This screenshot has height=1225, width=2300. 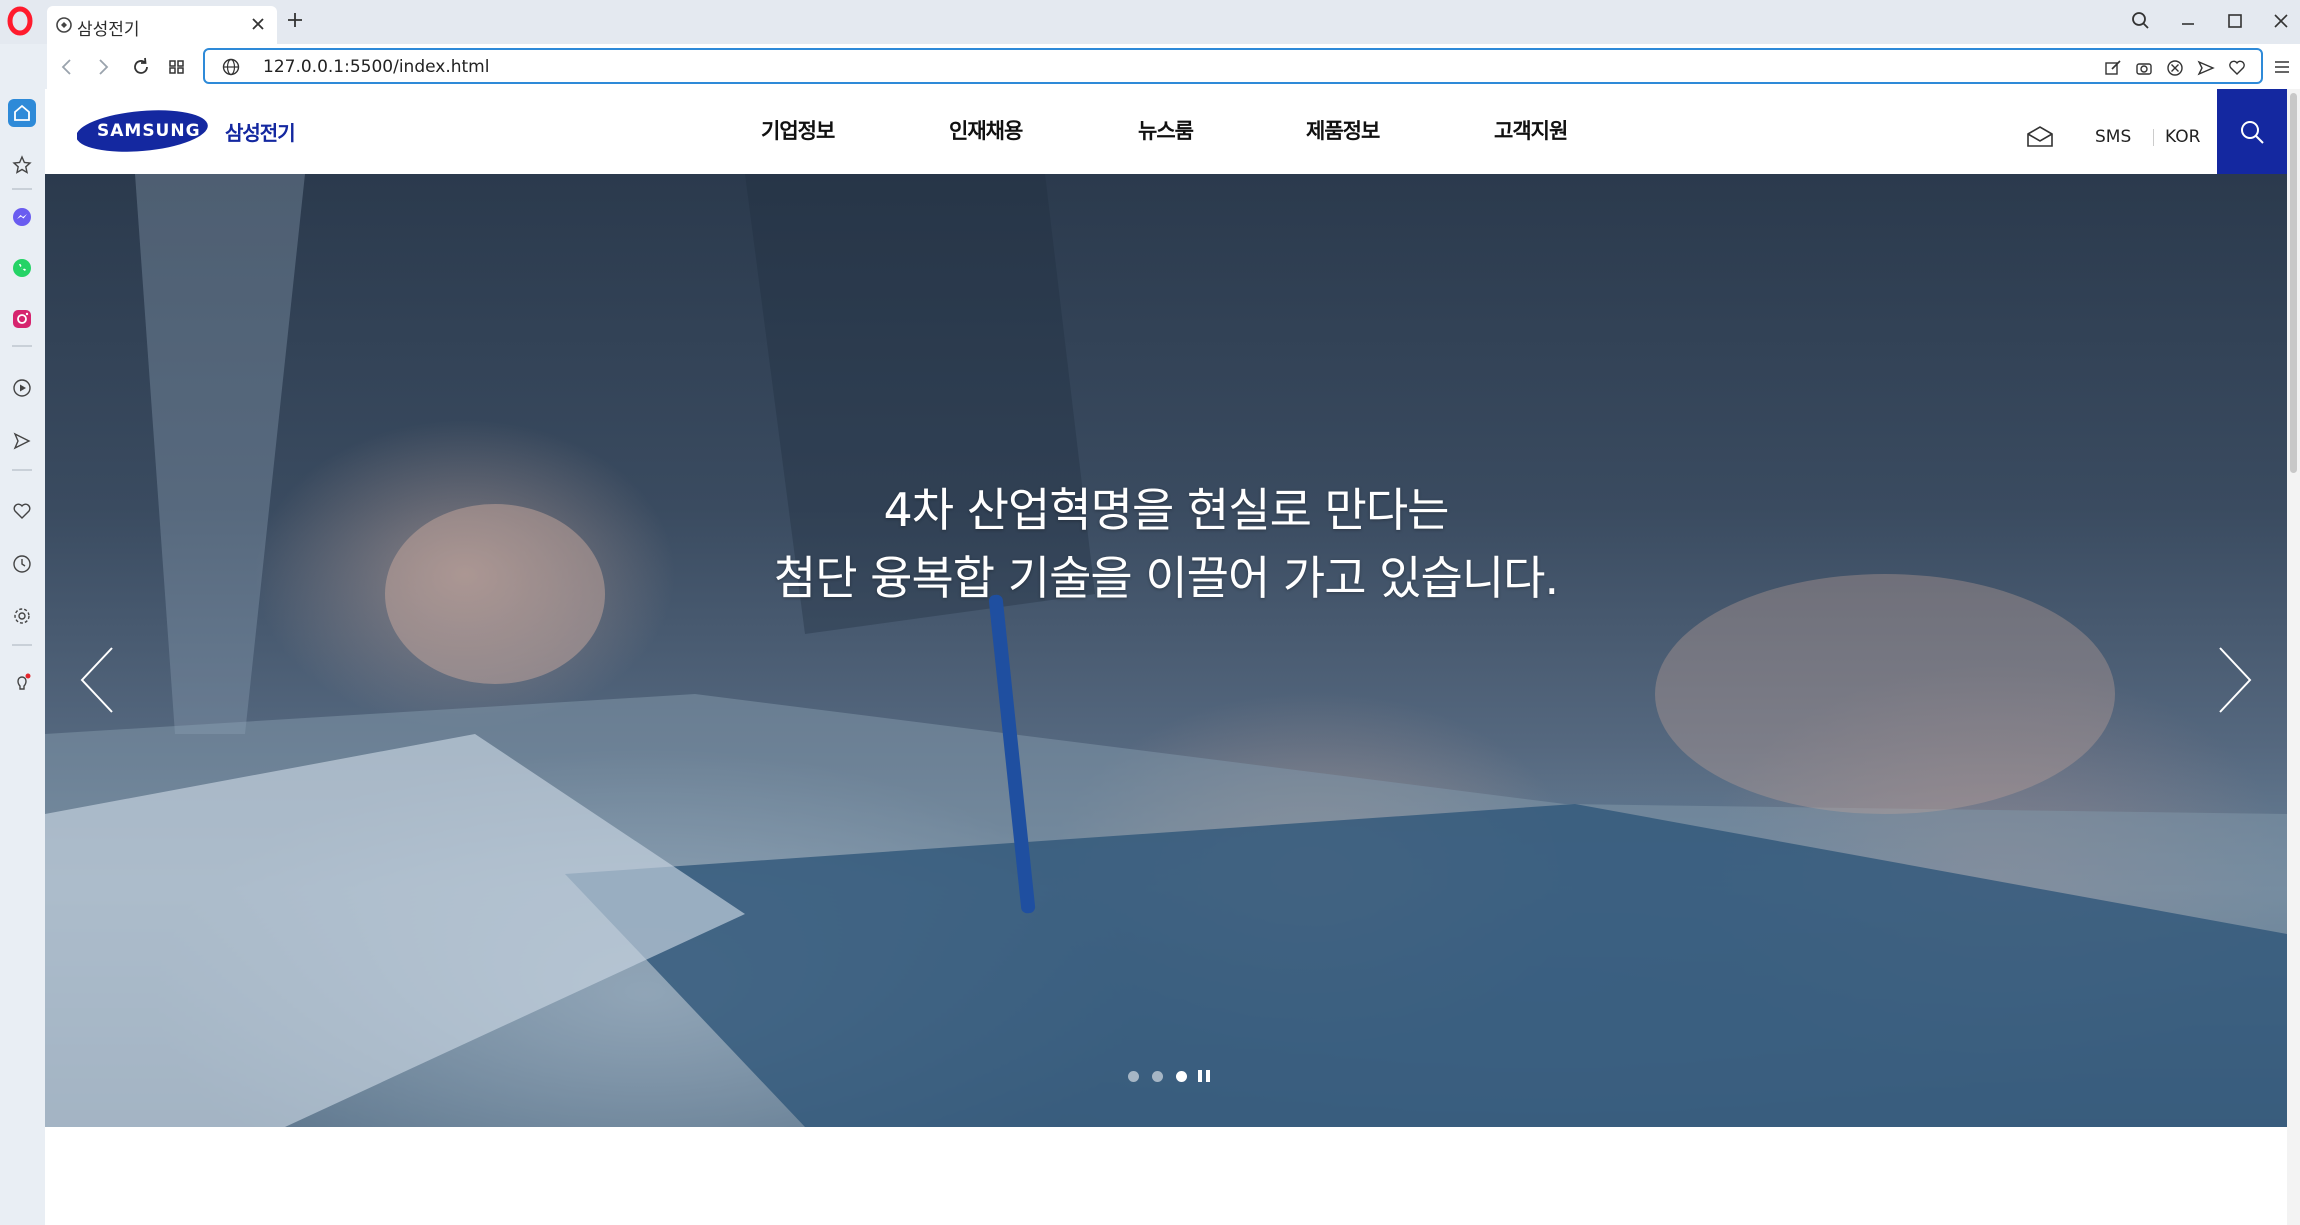 What do you see at coordinates (1173, 1076) in the screenshot?
I see `slider-pagination` at bounding box center [1173, 1076].